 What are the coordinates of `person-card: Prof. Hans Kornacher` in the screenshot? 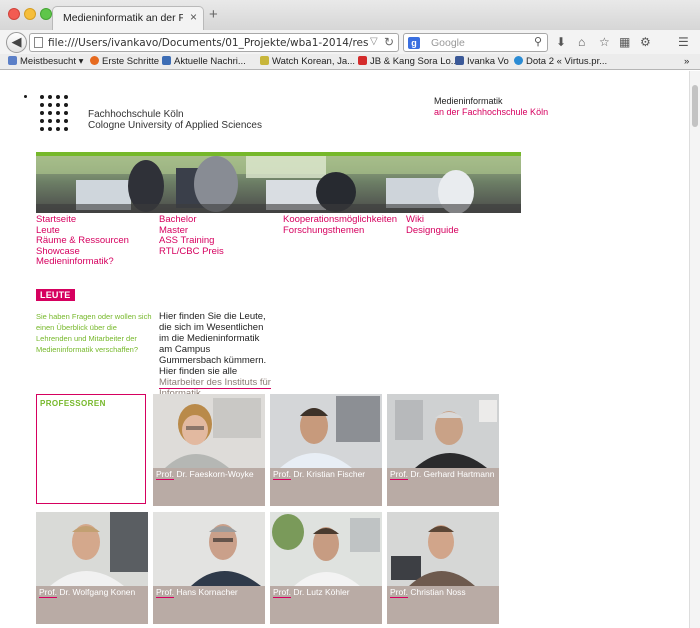 It's located at (209, 568).